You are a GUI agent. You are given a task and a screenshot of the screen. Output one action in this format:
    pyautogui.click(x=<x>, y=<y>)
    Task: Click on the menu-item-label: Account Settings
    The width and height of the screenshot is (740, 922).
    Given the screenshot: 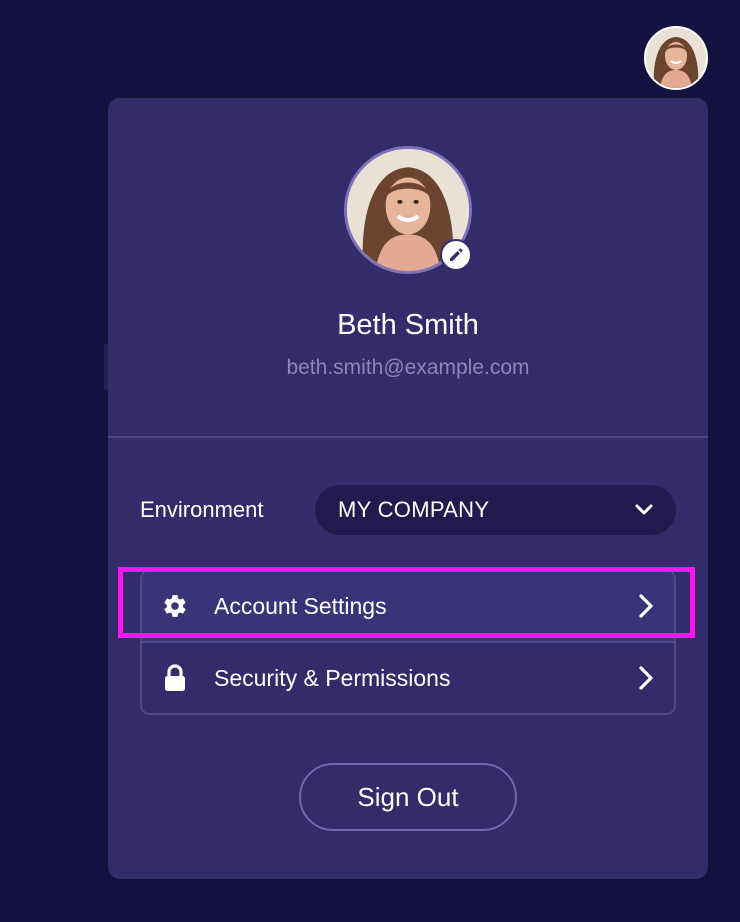 What is the action you would take?
    pyautogui.click(x=300, y=605)
    